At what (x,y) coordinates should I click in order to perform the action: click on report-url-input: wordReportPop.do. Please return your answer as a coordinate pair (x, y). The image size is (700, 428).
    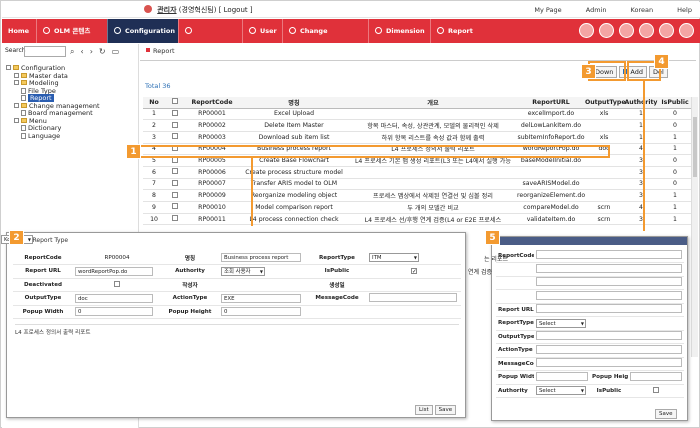
    Looking at the image, I should click on (114, 271).